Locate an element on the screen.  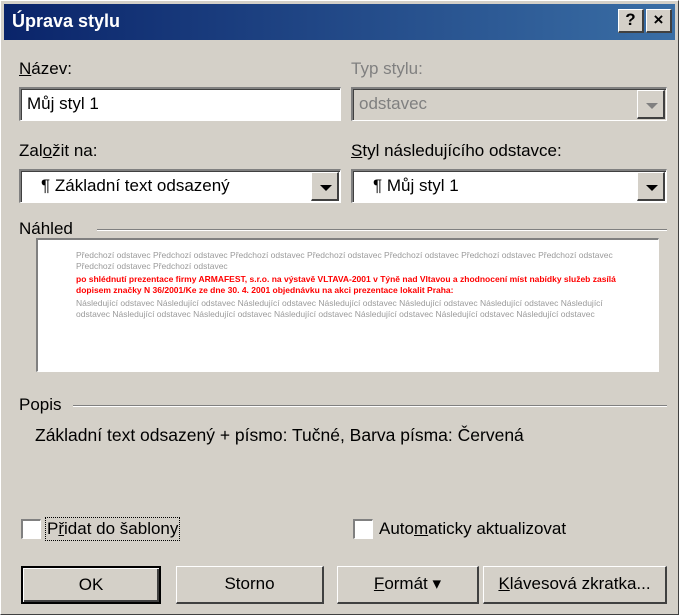
auto-update-checkbox is located at coordinates (363, 529).